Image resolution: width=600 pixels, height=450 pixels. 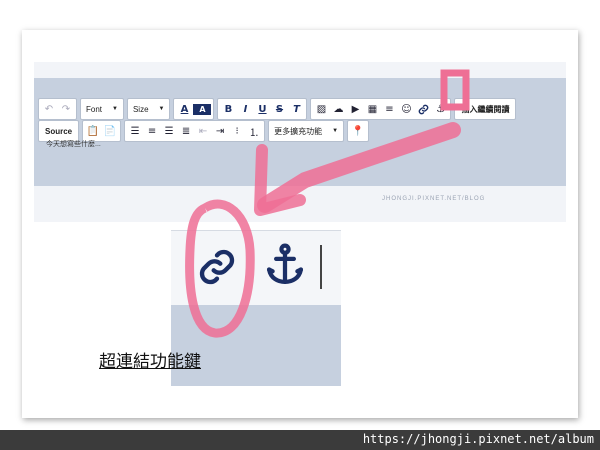 What do you see at coordinates (300, 440) in the screenshot?
I see `footer-bar: https://jhongji.pixnet.net/album` at bounding box center [300, 440].